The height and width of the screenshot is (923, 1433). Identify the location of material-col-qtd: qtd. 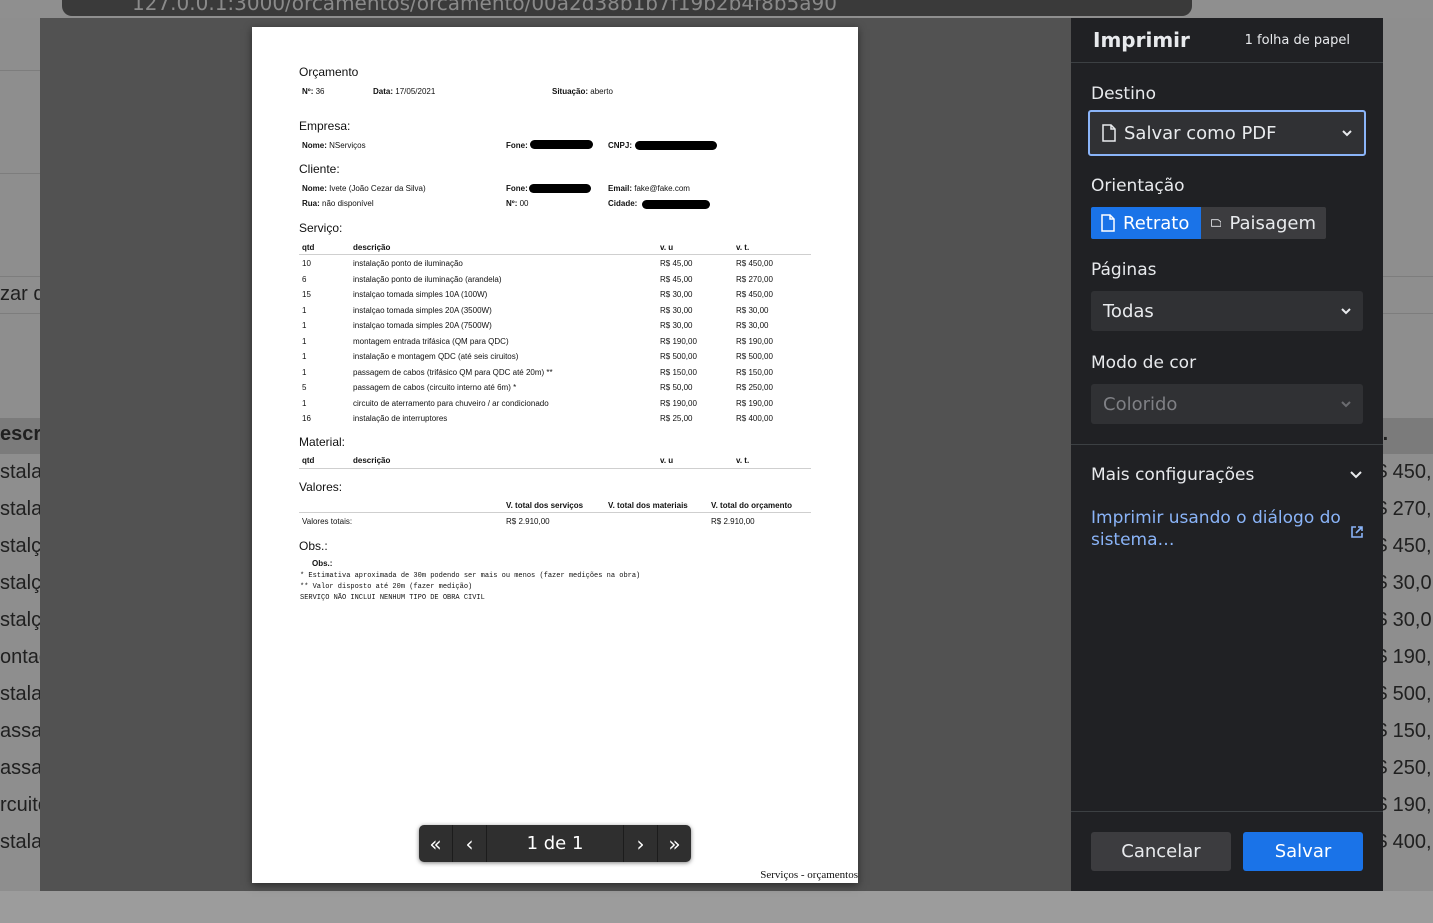
(308, 460).